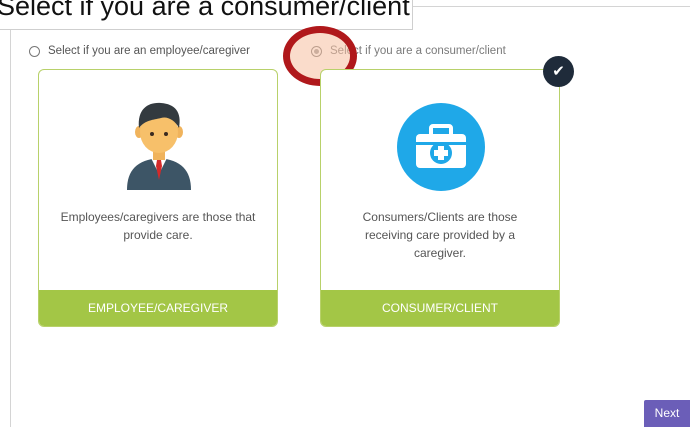  What do you see at coordinates (441, 147) in the screenshot?
I see `medical-kit-icon` at bounding box center [441, 147].